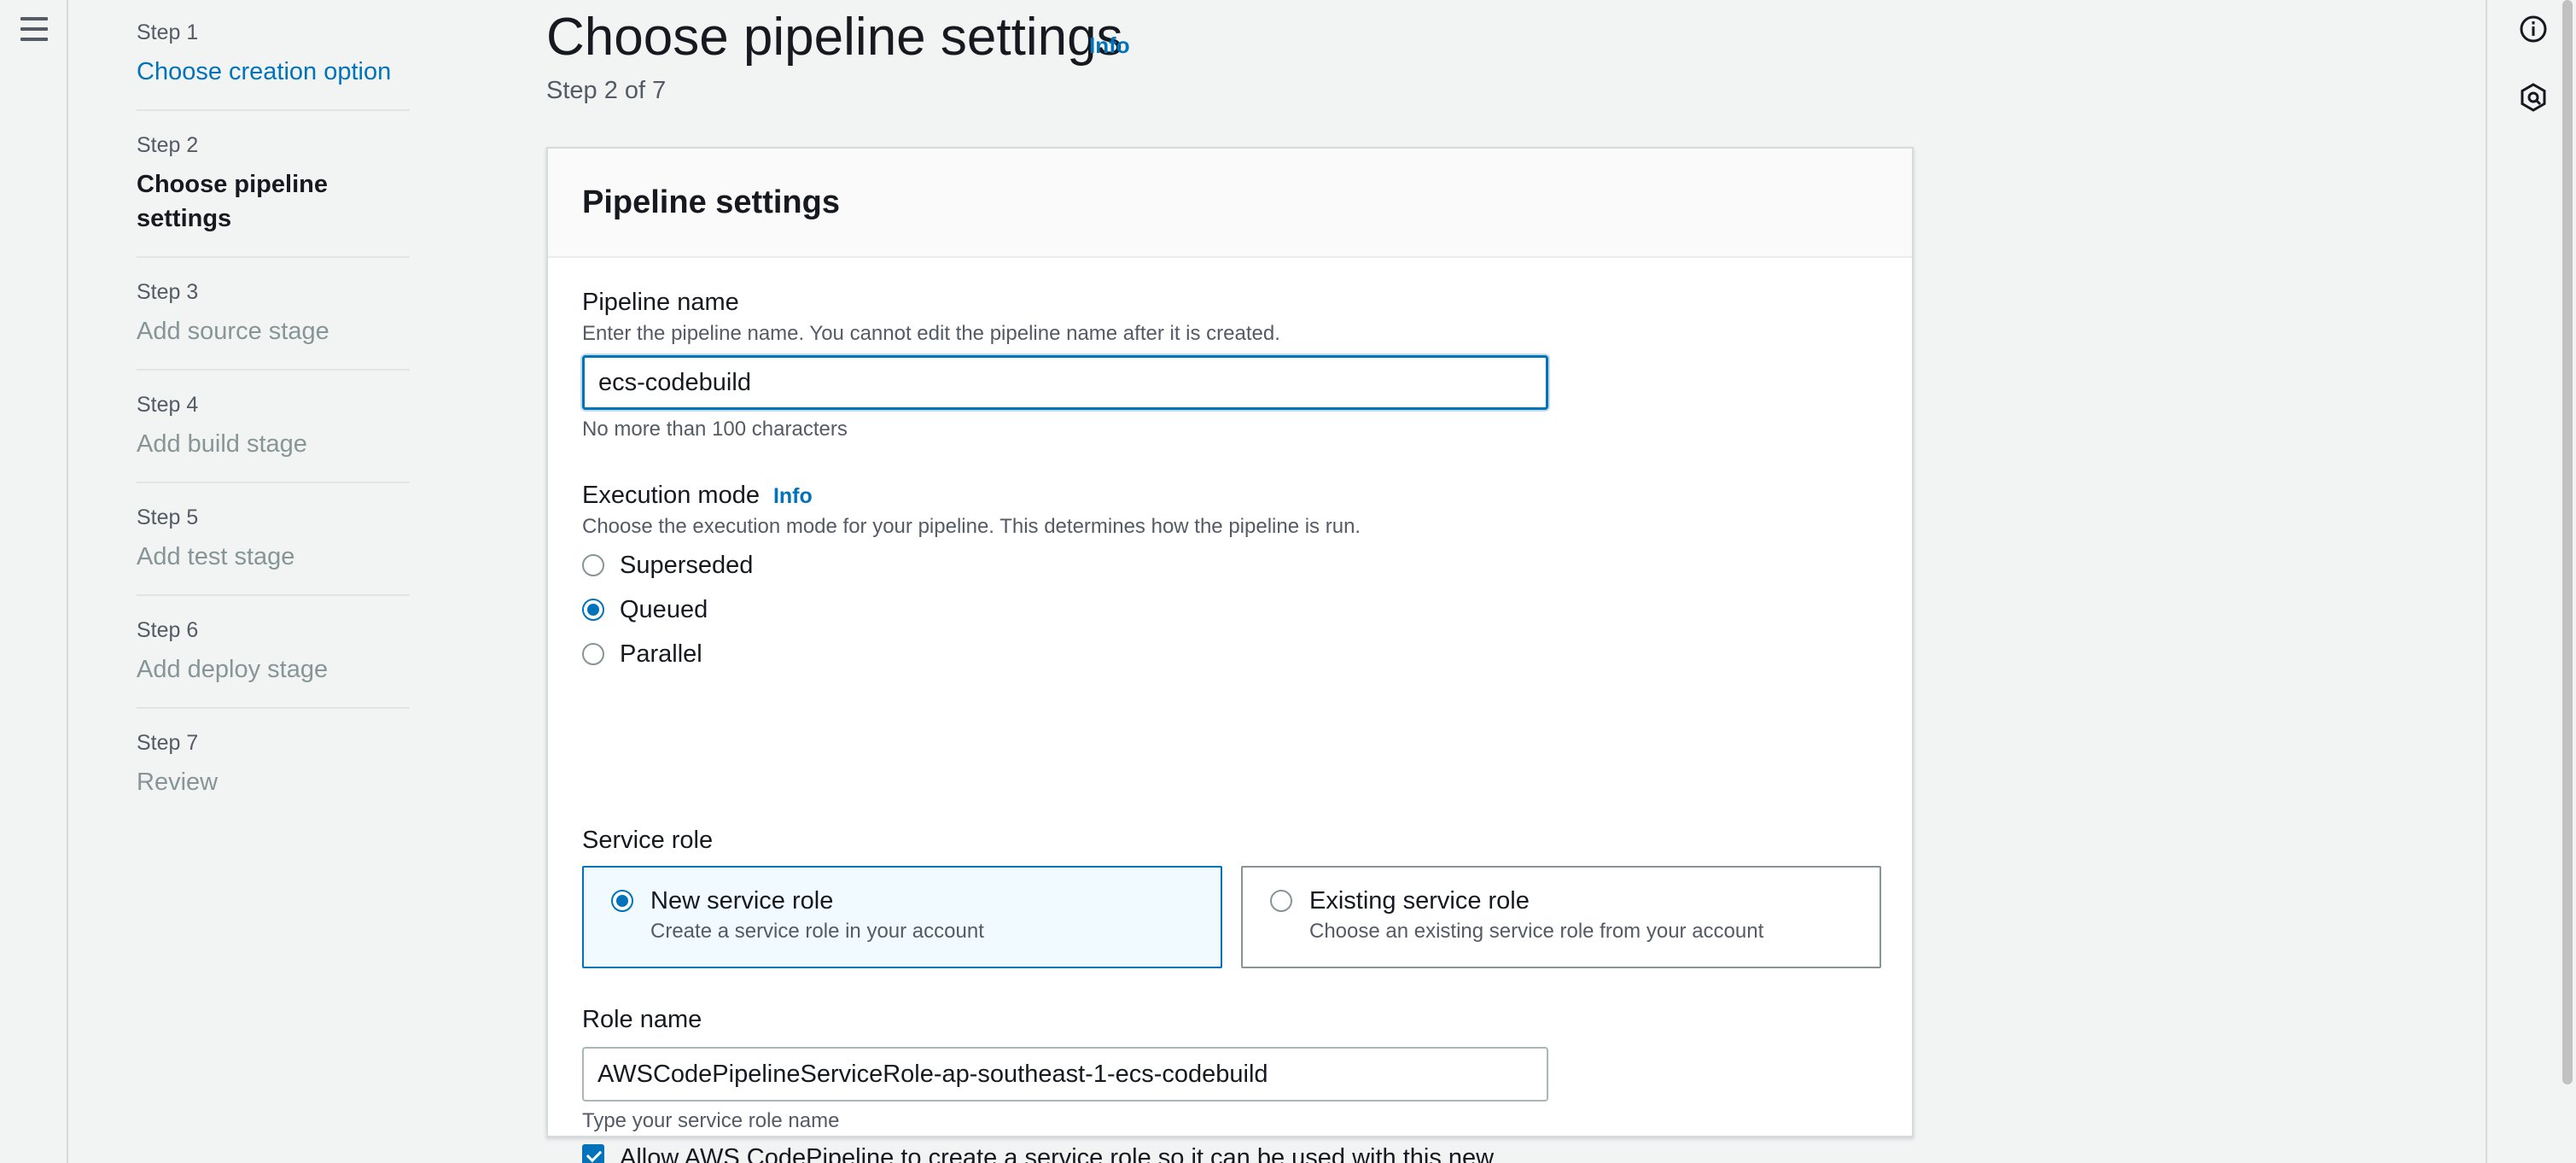 Image resolution: width=2576 pixels, height=1163 pixels. What do you see at coordinates (648, 840) in the screenshot?
I see `service-role-label: Service role` at bounding box center [648, 840].